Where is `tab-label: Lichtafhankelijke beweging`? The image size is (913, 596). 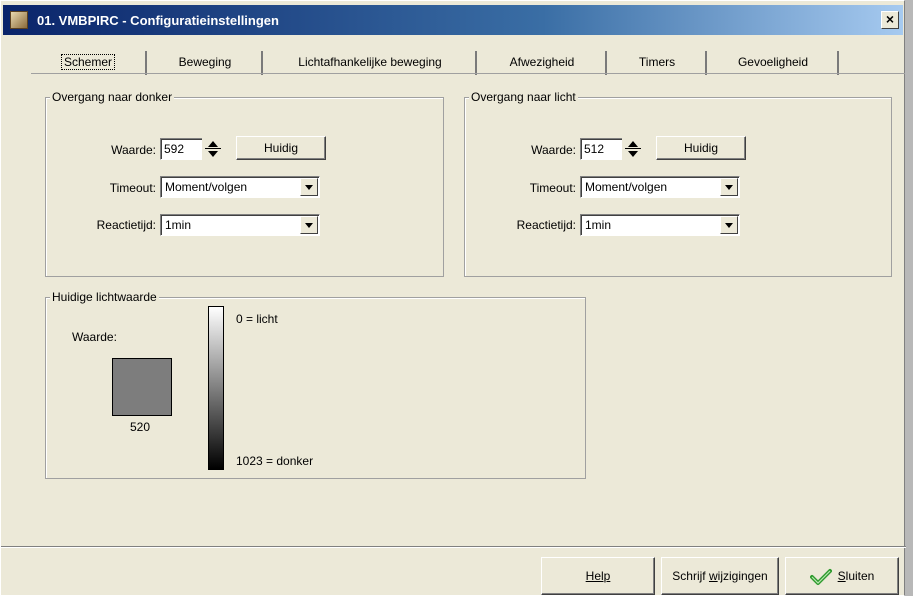 tab-label: Lichtafhankelijke beweging is located at coordinates (370, 62).